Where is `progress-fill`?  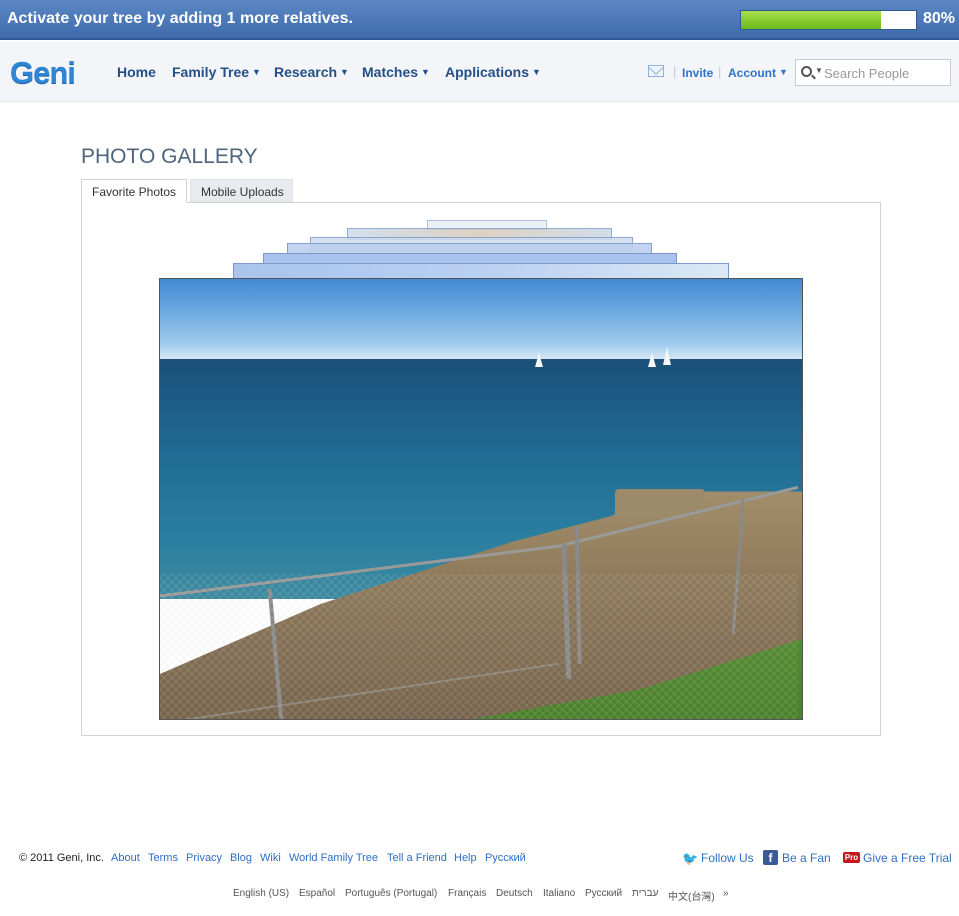
progress-fill is located at coordinates (811, 20).